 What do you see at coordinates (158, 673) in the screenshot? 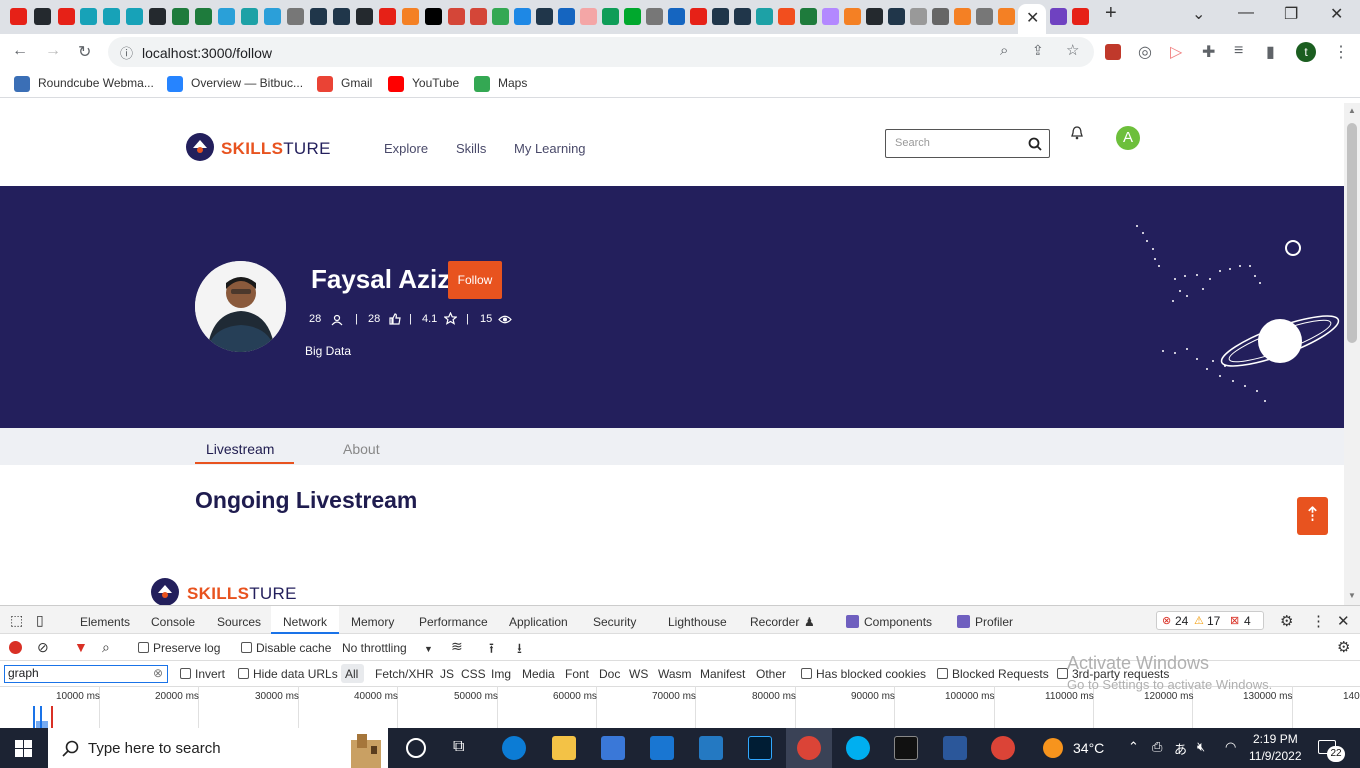
I see `clear-filter-icon: ⊗` at bounding box center [158, 673].